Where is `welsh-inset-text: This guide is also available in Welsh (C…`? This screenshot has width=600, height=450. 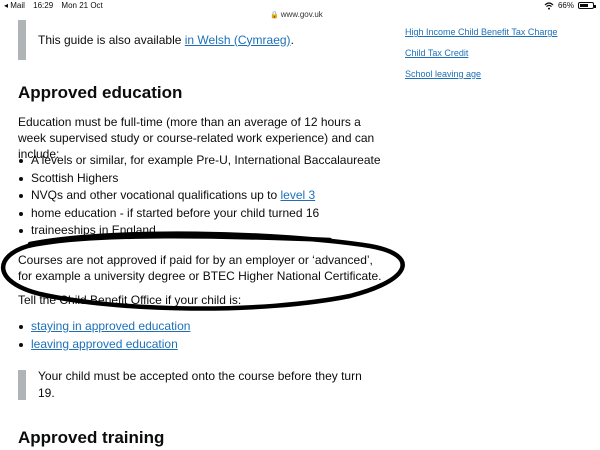 welsh-inset-text: This guide is also available in Welsh (C… is located at coordinates (166, 40).